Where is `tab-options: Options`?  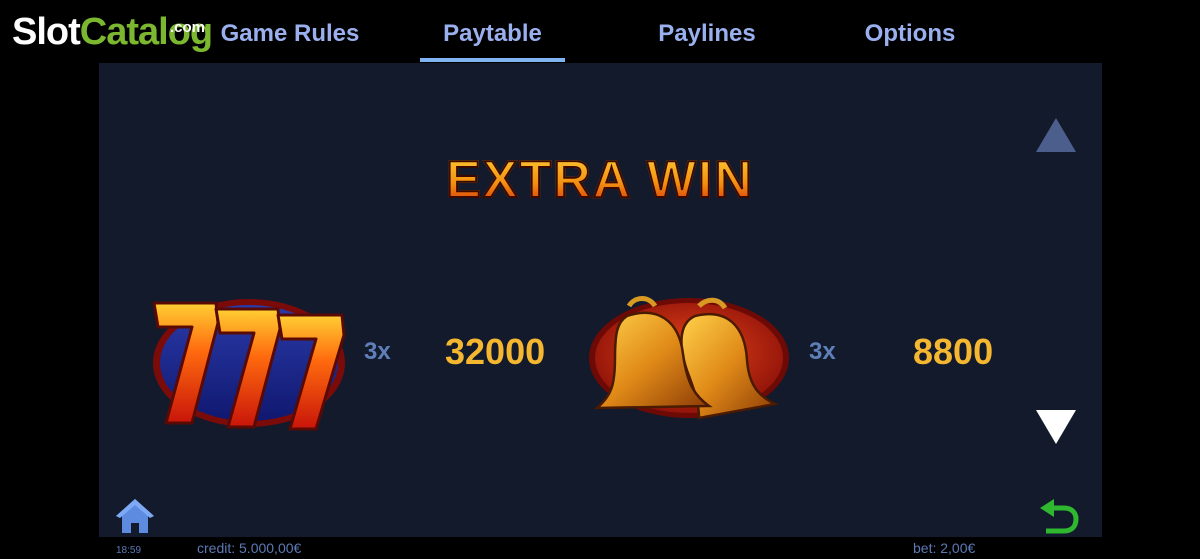
tab-options: Options is located at coordinates (910, 41).